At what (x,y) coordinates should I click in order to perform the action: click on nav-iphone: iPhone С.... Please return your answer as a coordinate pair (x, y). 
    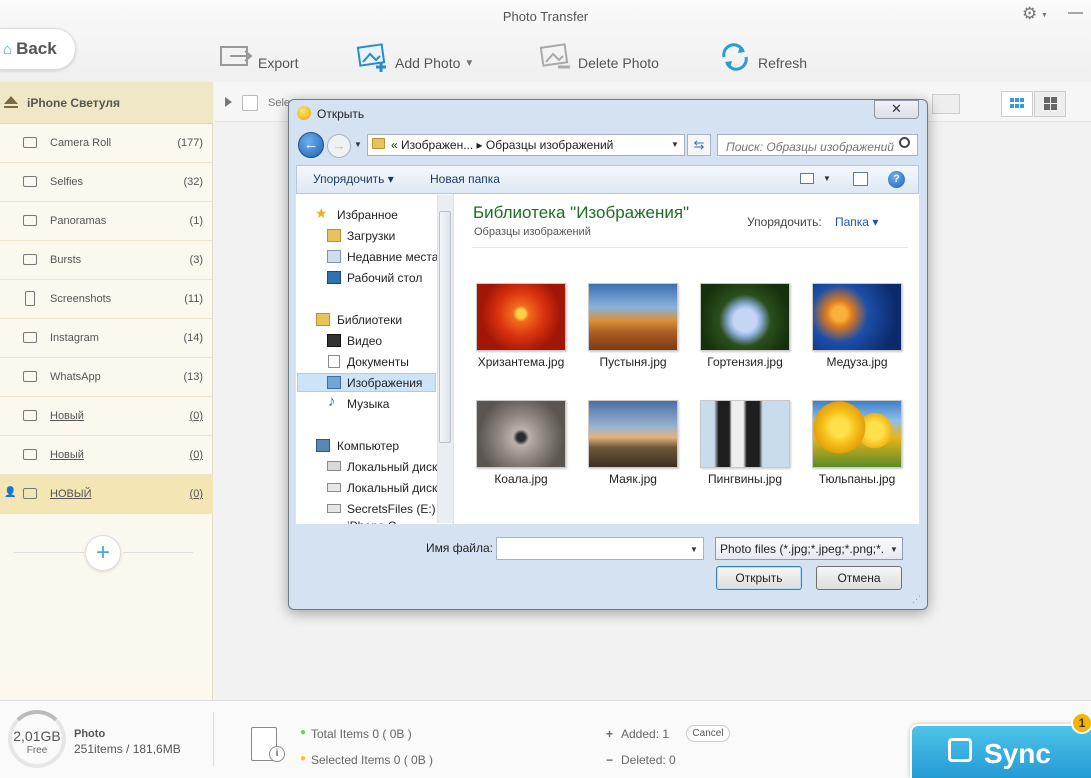
    Looking at the image, I should click on (392, 521).